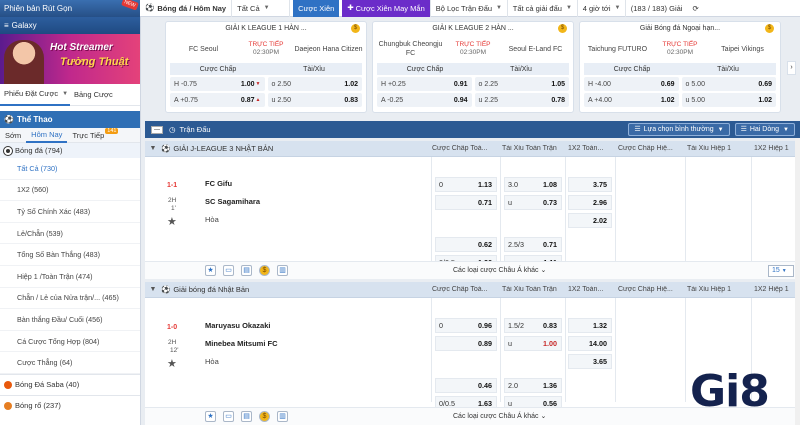 This screenshot has width=800, height=425. I want to click on odds-cell: H +0.25 0.91, so click(424, 84).